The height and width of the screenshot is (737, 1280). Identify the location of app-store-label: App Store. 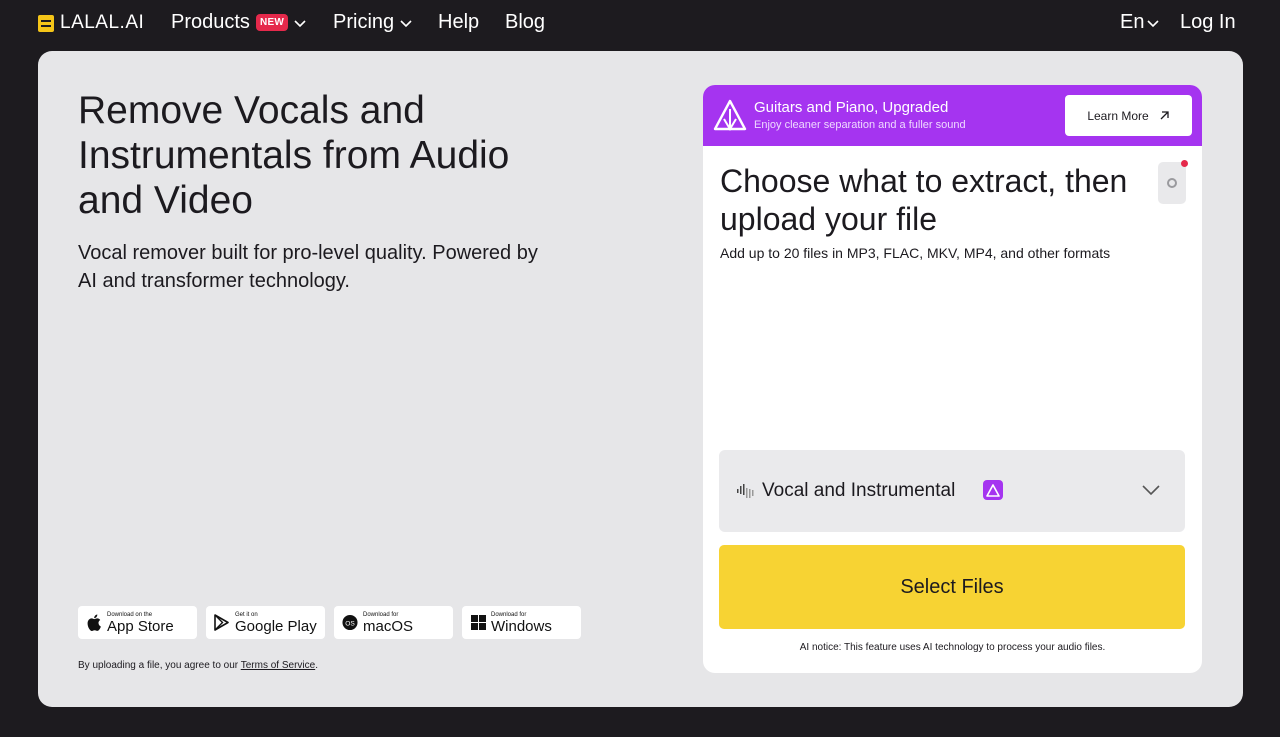
(140, 626).